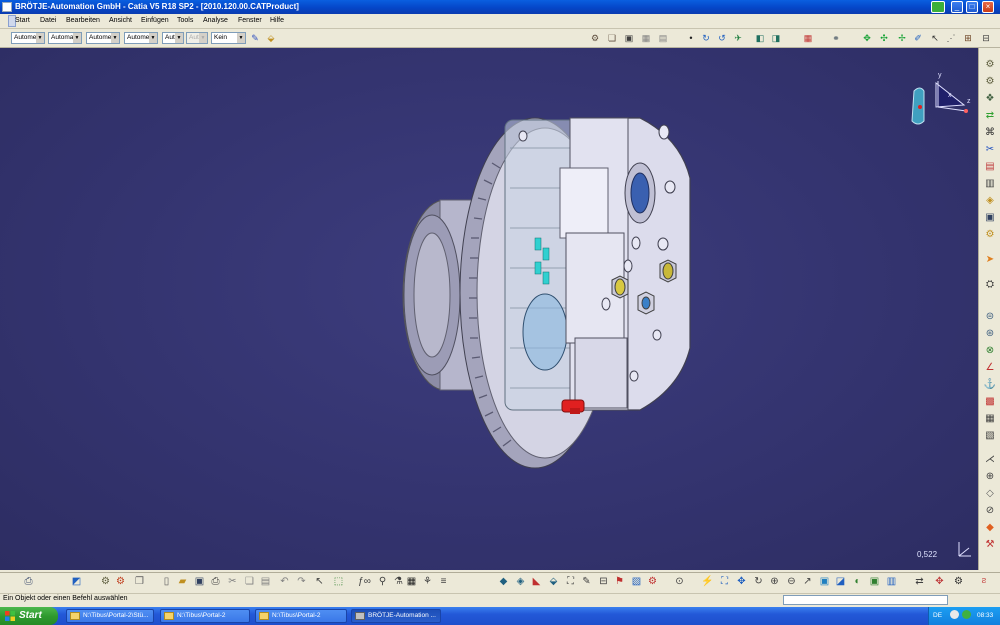 The width and height of the screenshot is (1000, 625). I want to click on flexible-icon: ▧, so click(990, 436).